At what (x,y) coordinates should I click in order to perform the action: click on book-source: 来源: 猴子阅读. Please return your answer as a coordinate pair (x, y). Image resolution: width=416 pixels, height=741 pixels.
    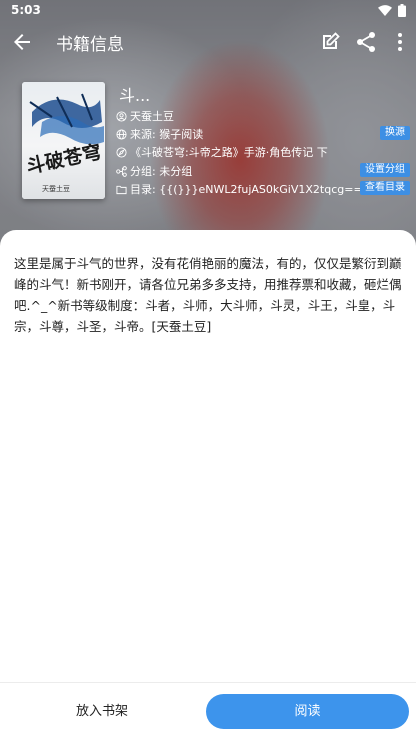
    Looking at the image, I should click on (167, 134).